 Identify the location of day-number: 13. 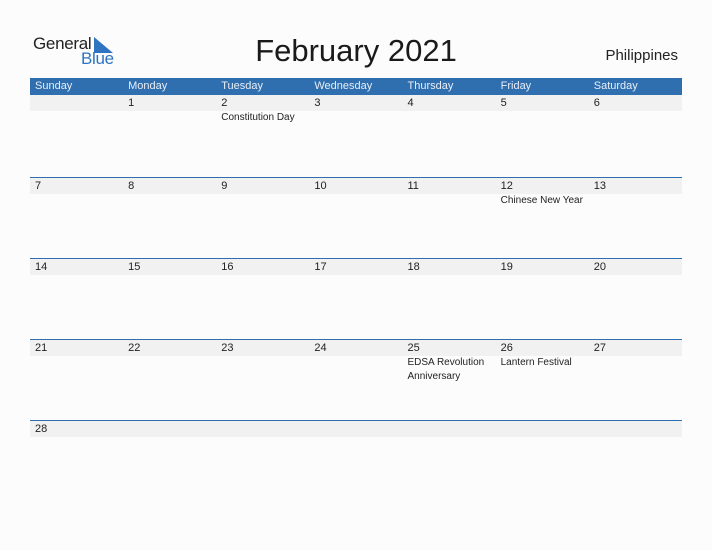
(599, 186).